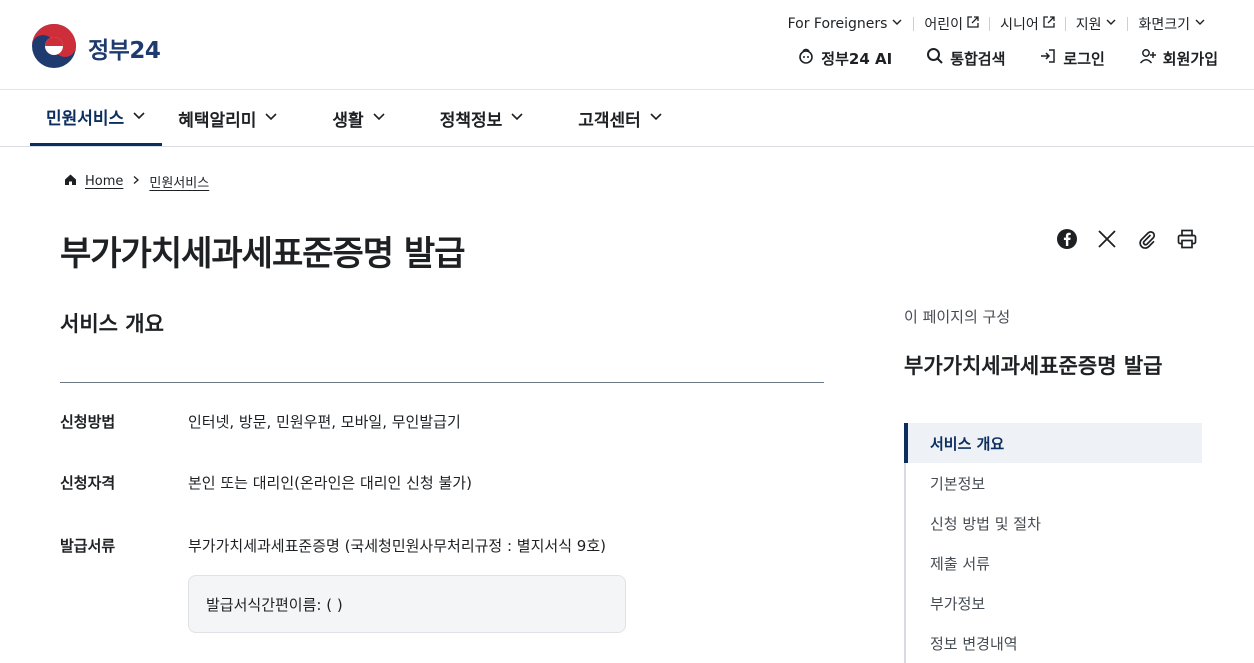 The image size is (1254, 663). Describe the element at coordinates (1007, 58) in the screenshot. I see `header-actions: 정부24 AI 통합검색 로그인 회원가입` at that location.